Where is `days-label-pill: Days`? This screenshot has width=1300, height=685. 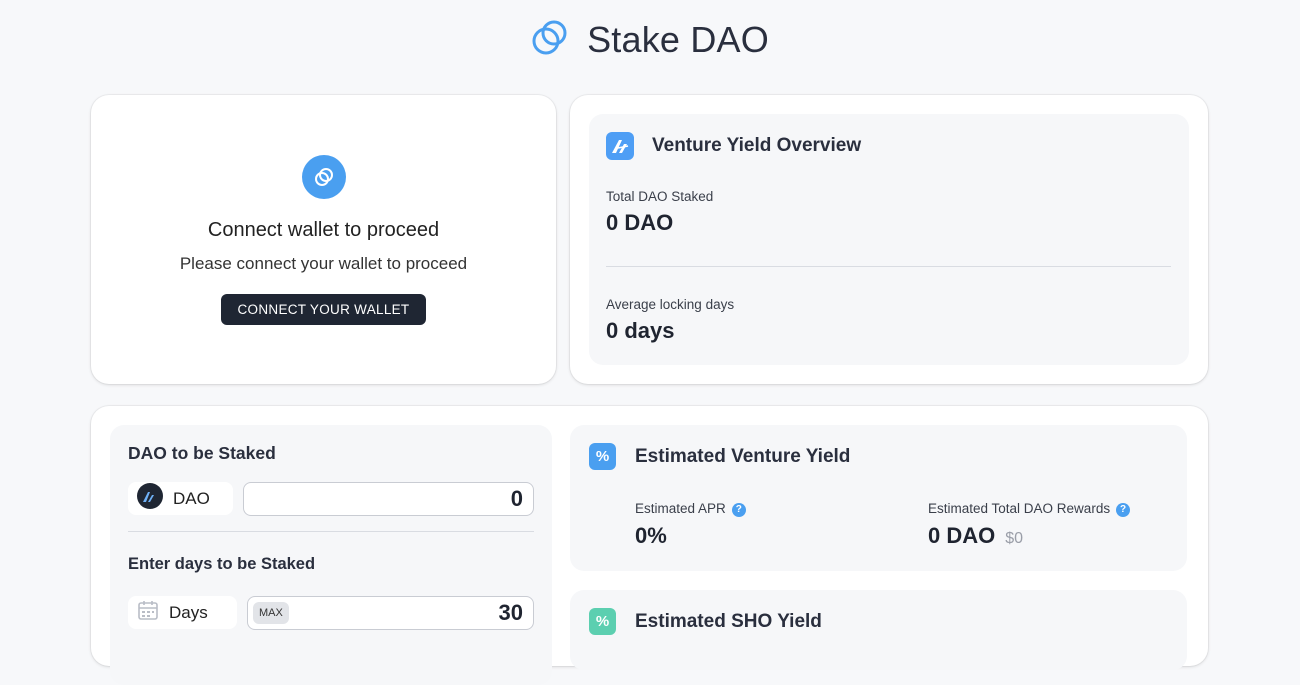
days-label-pill: Days is located at coordinates (182, 612).